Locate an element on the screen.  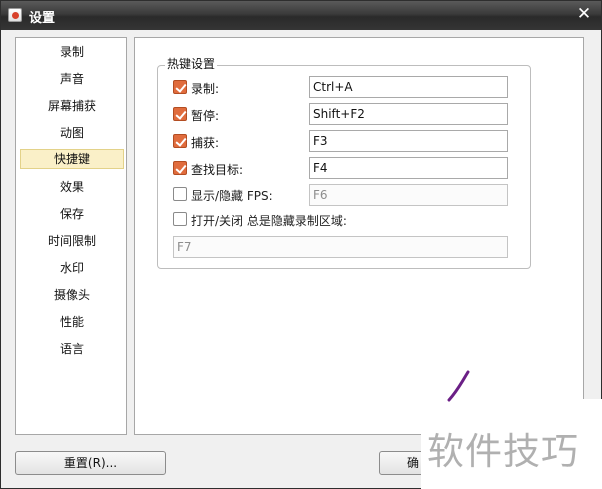
fps-hotkey-field: F6 is located at coordinates (408, 195).